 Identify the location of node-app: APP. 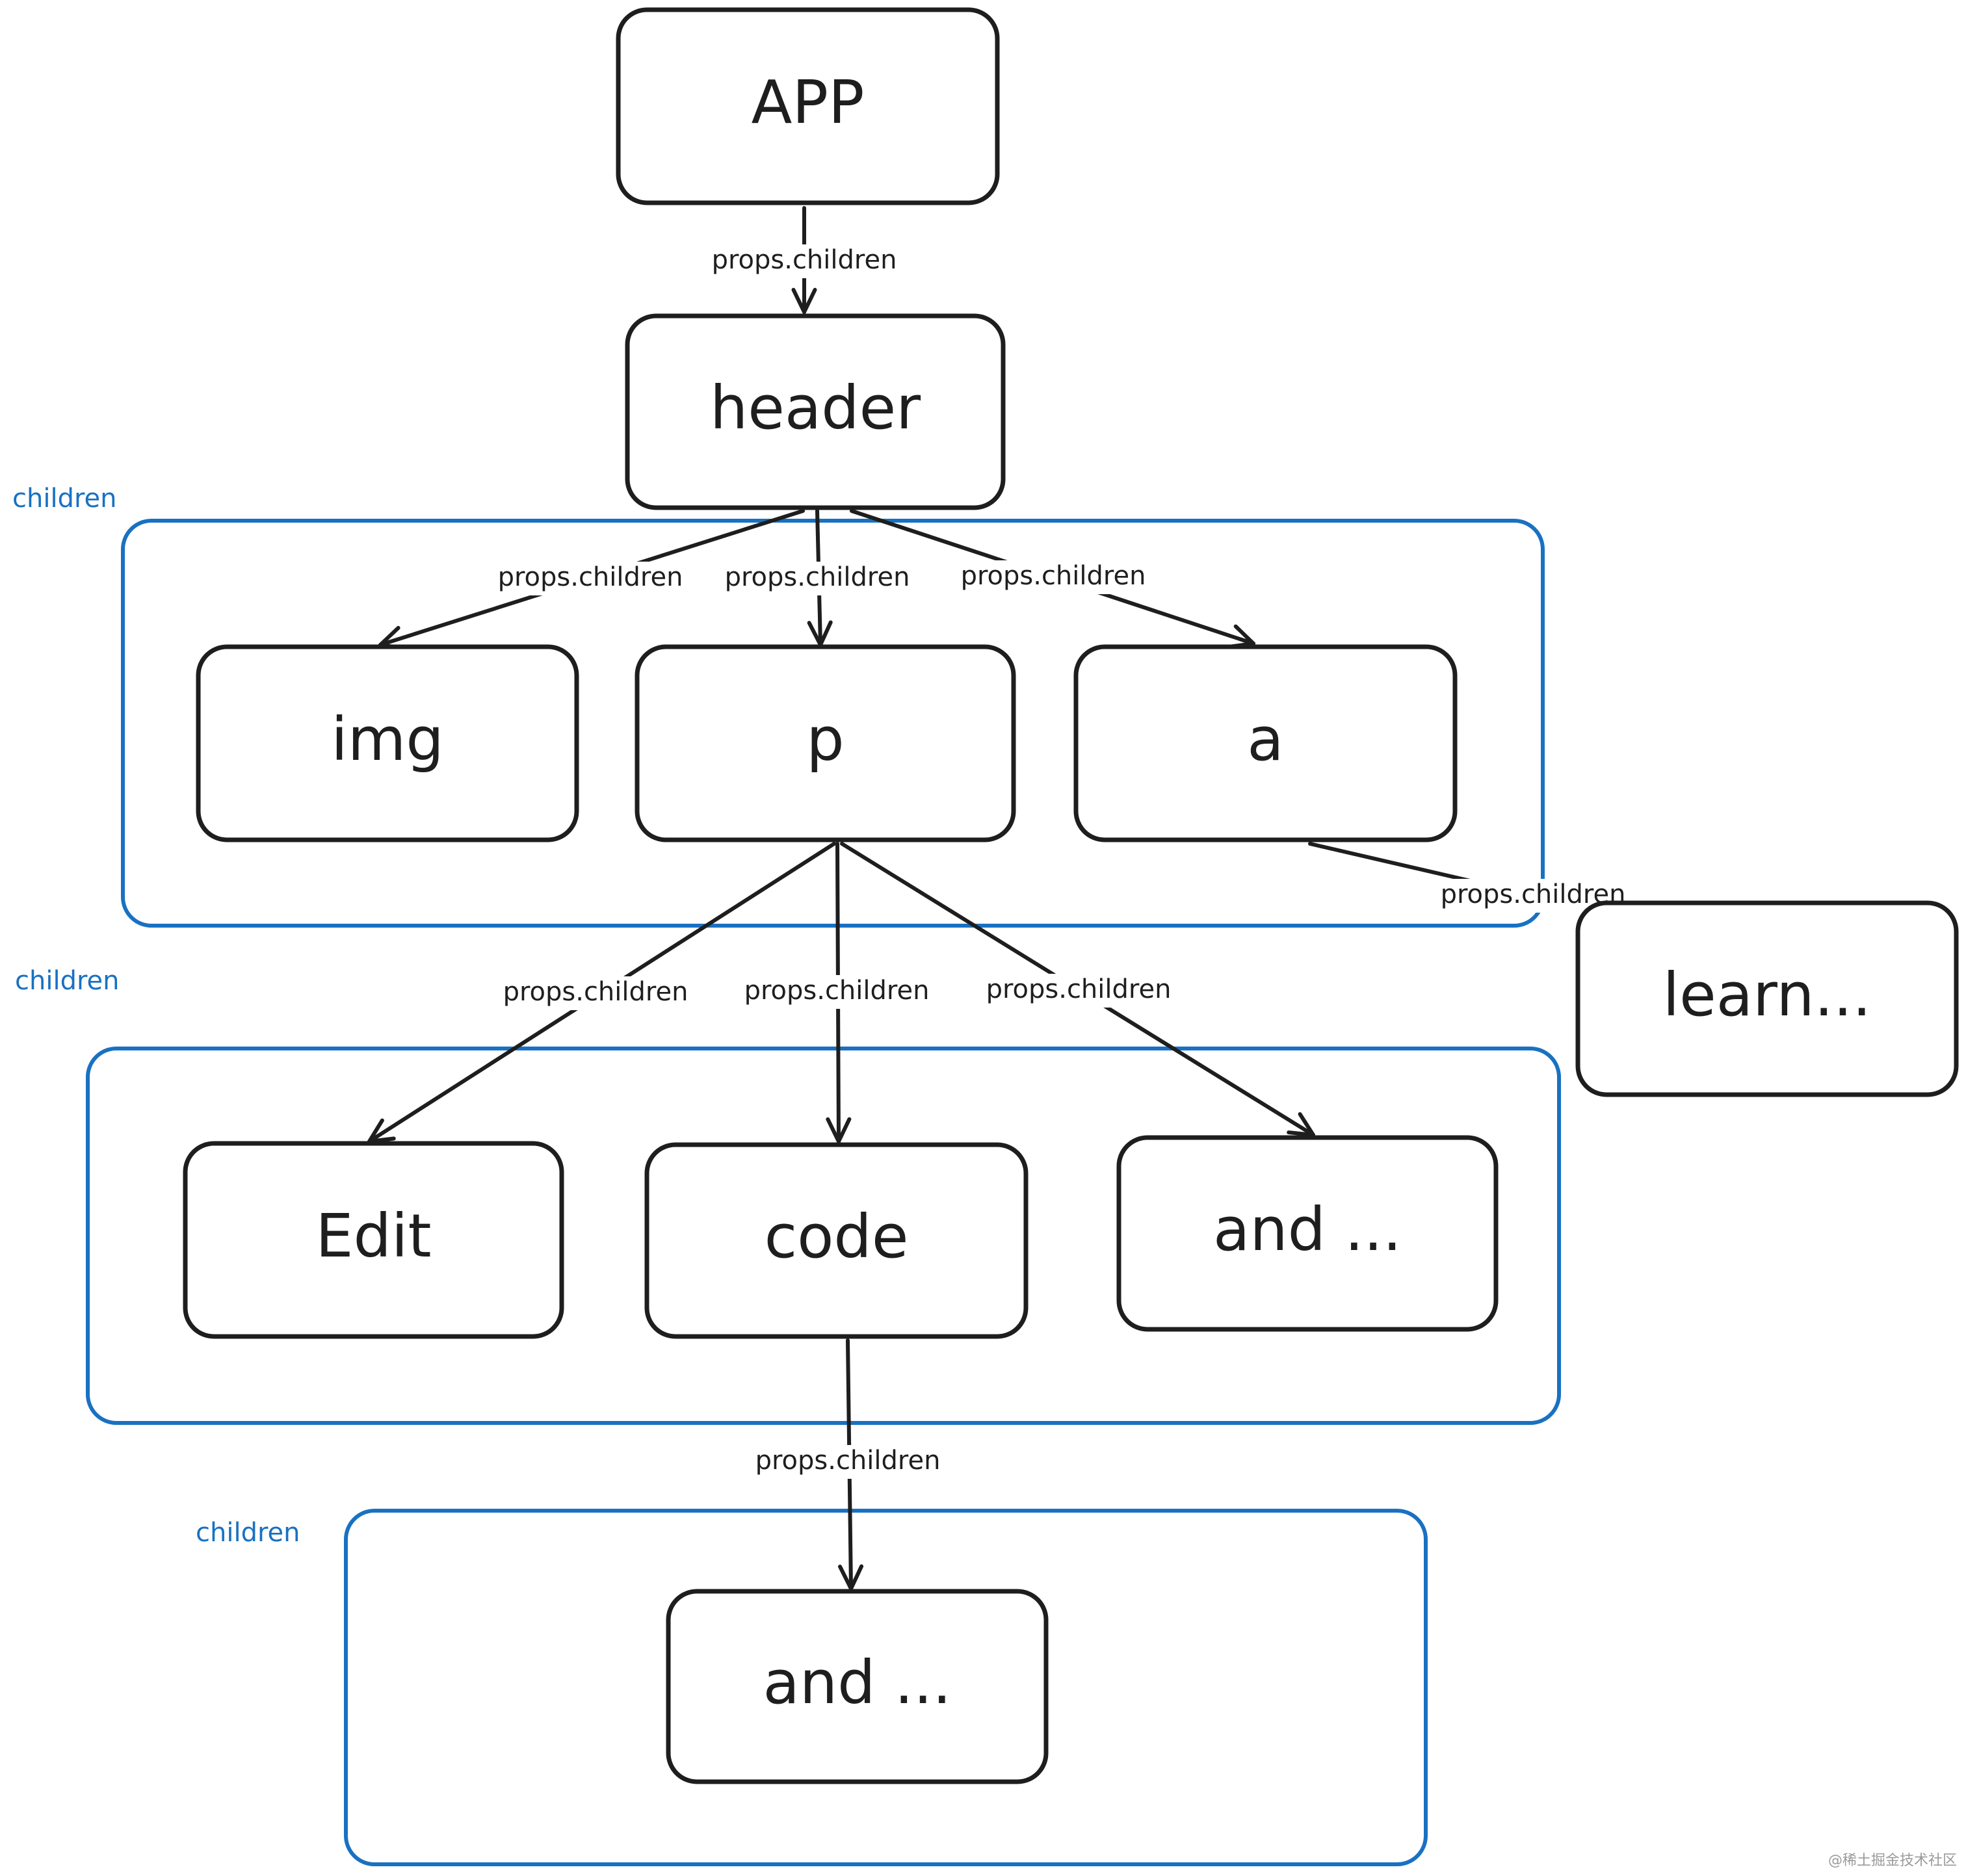
(808, 106).